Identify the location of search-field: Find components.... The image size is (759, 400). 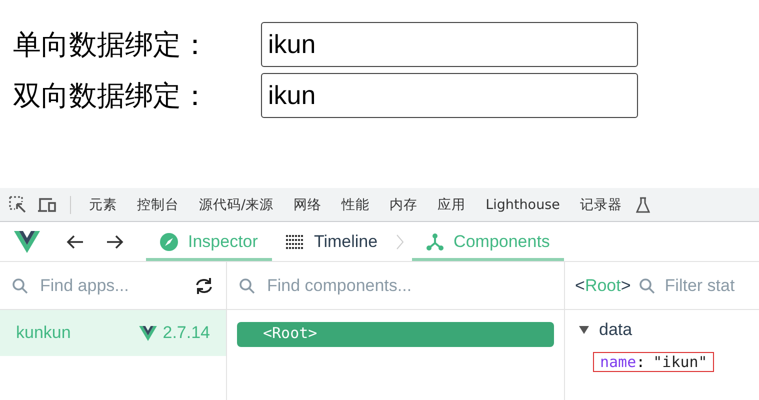
(408, 285).